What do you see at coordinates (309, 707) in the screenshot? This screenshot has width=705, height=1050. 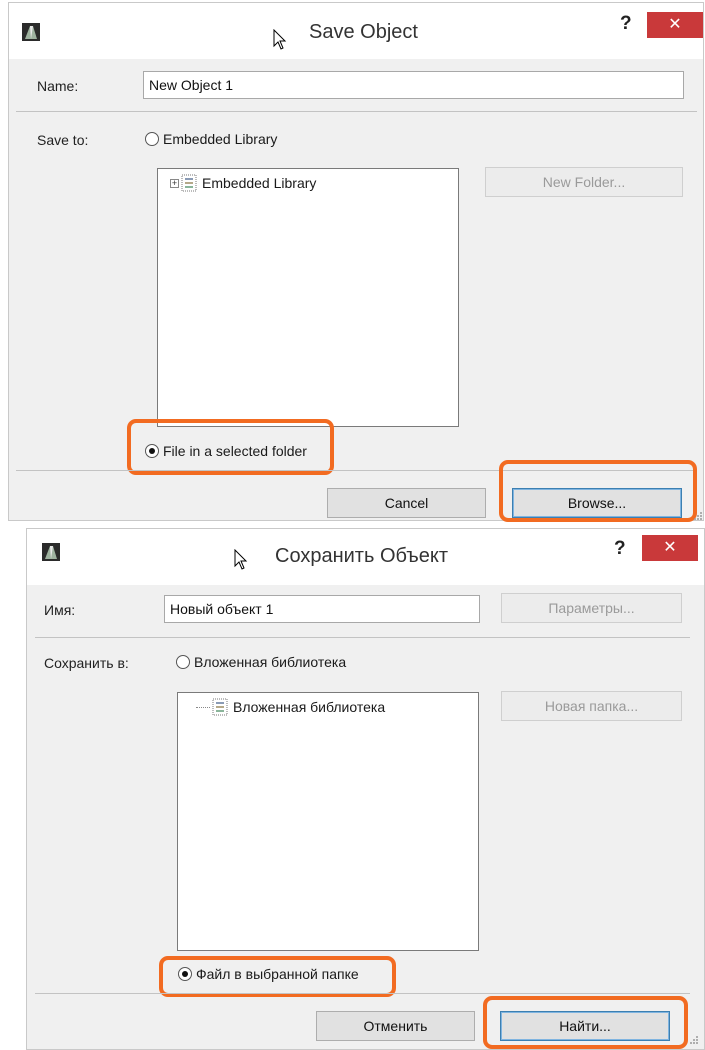 I see `tree-node-label: Вложенная библиотека` at bounding box center [309, 707].